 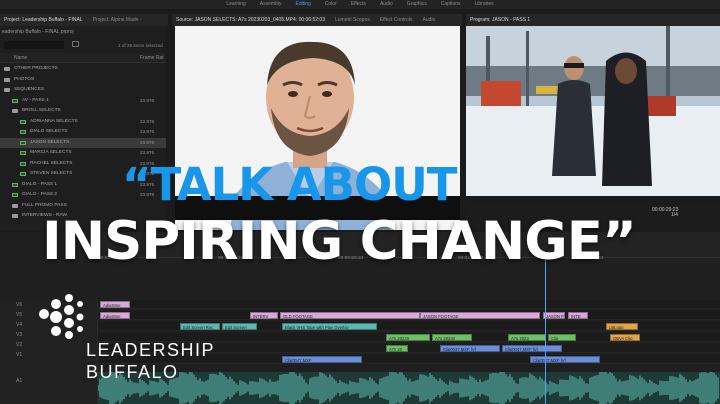 I want to click on tab-project-leadership: Project: Leadership Buffalo - FINAL, so click(x=43, y=20).